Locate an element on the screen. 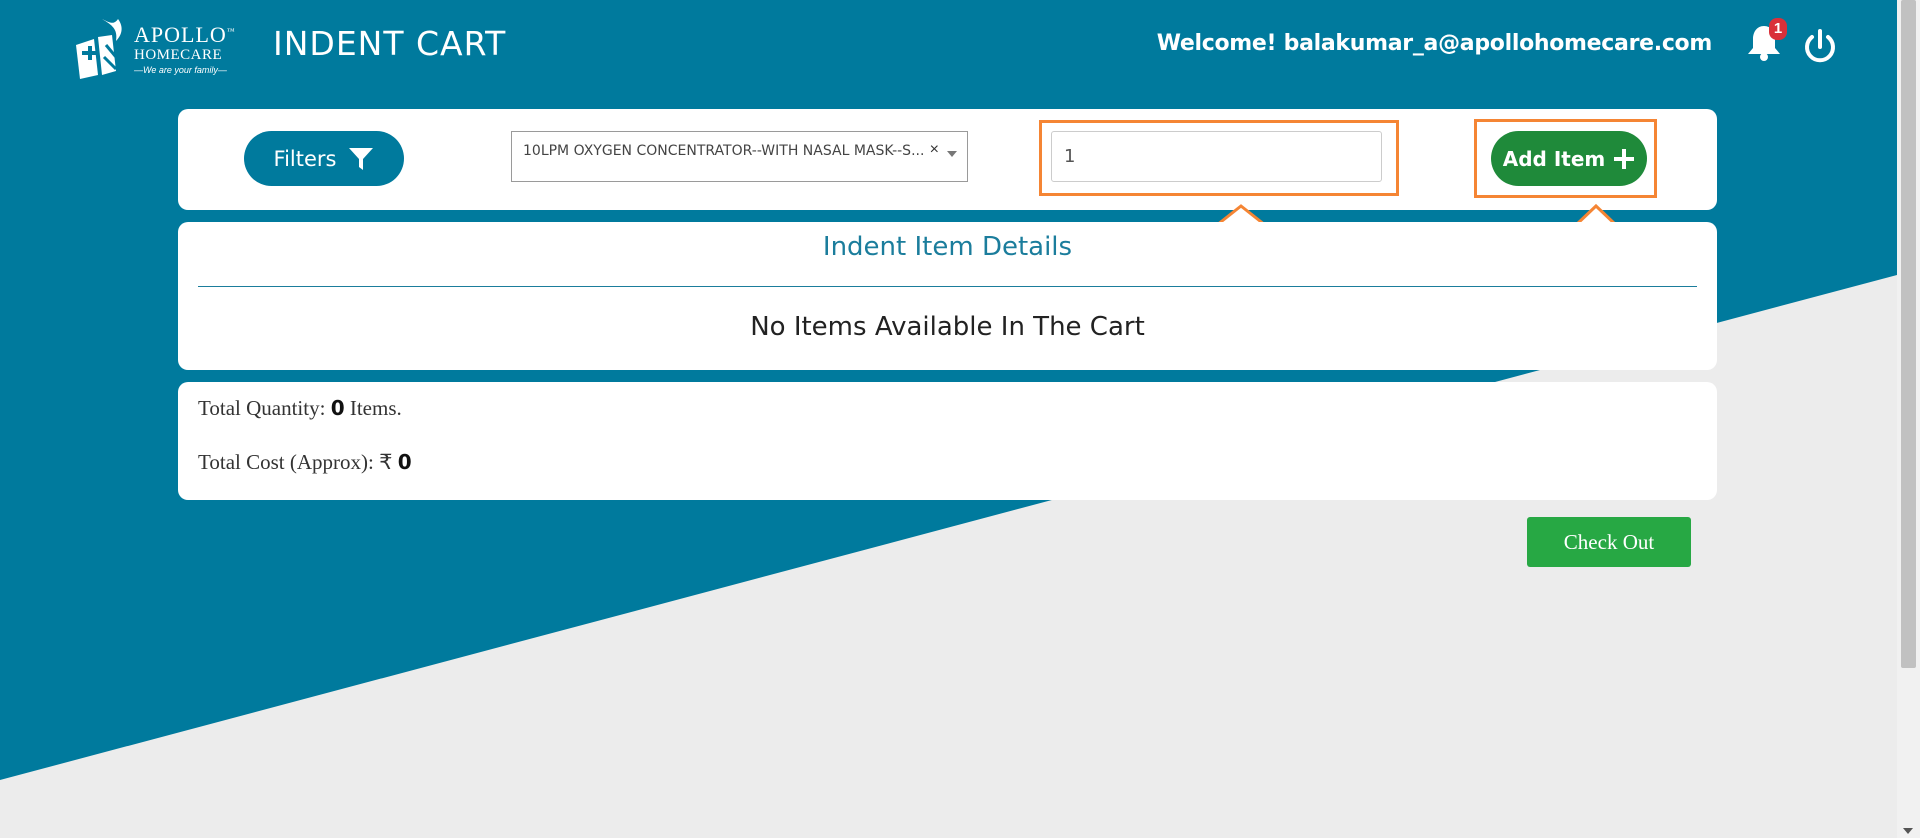 The image size is (1920, 838). total-quantity-line: Total Quantity: 0 Items. is located at coordinates (300, 408).